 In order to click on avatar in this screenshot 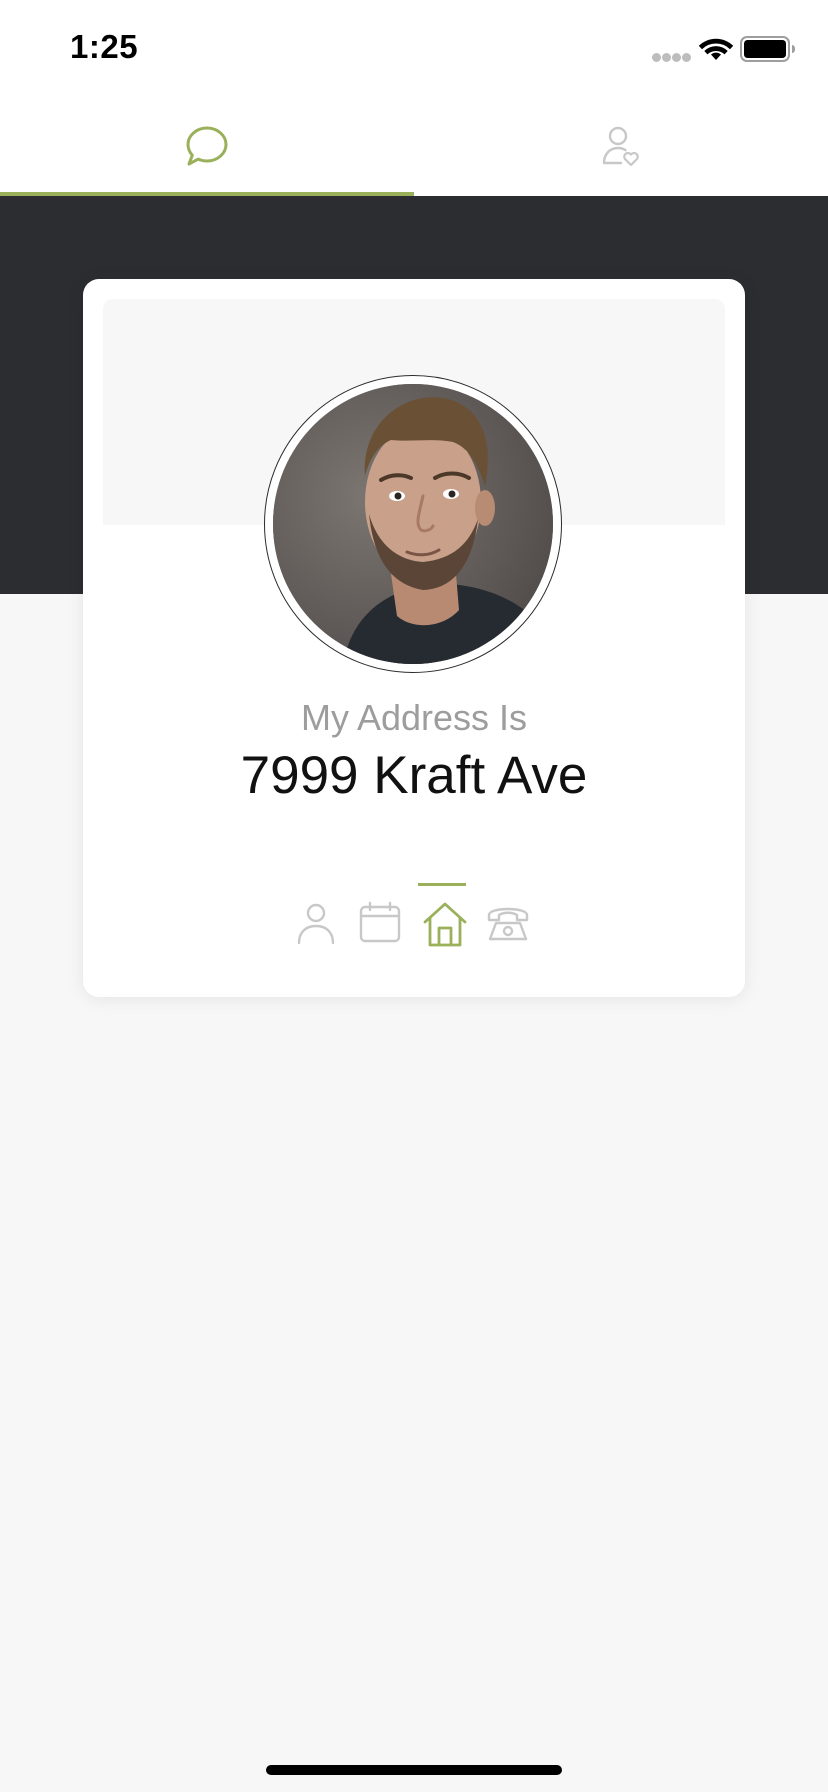, I will do `click(413, 524)`.